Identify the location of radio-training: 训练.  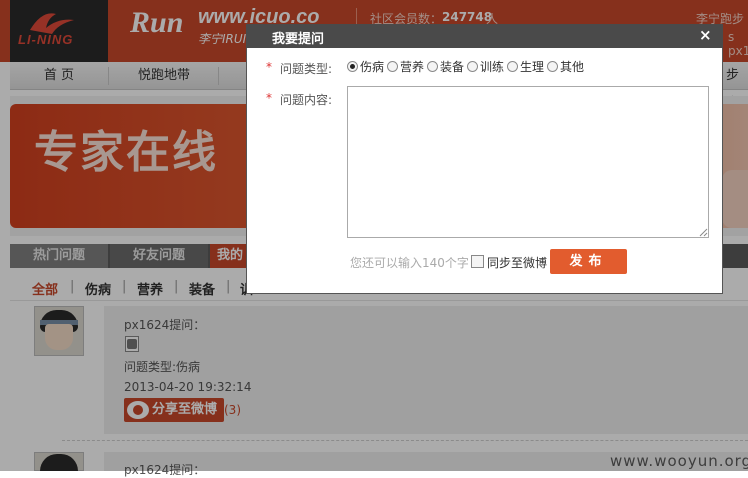
(486, 66).